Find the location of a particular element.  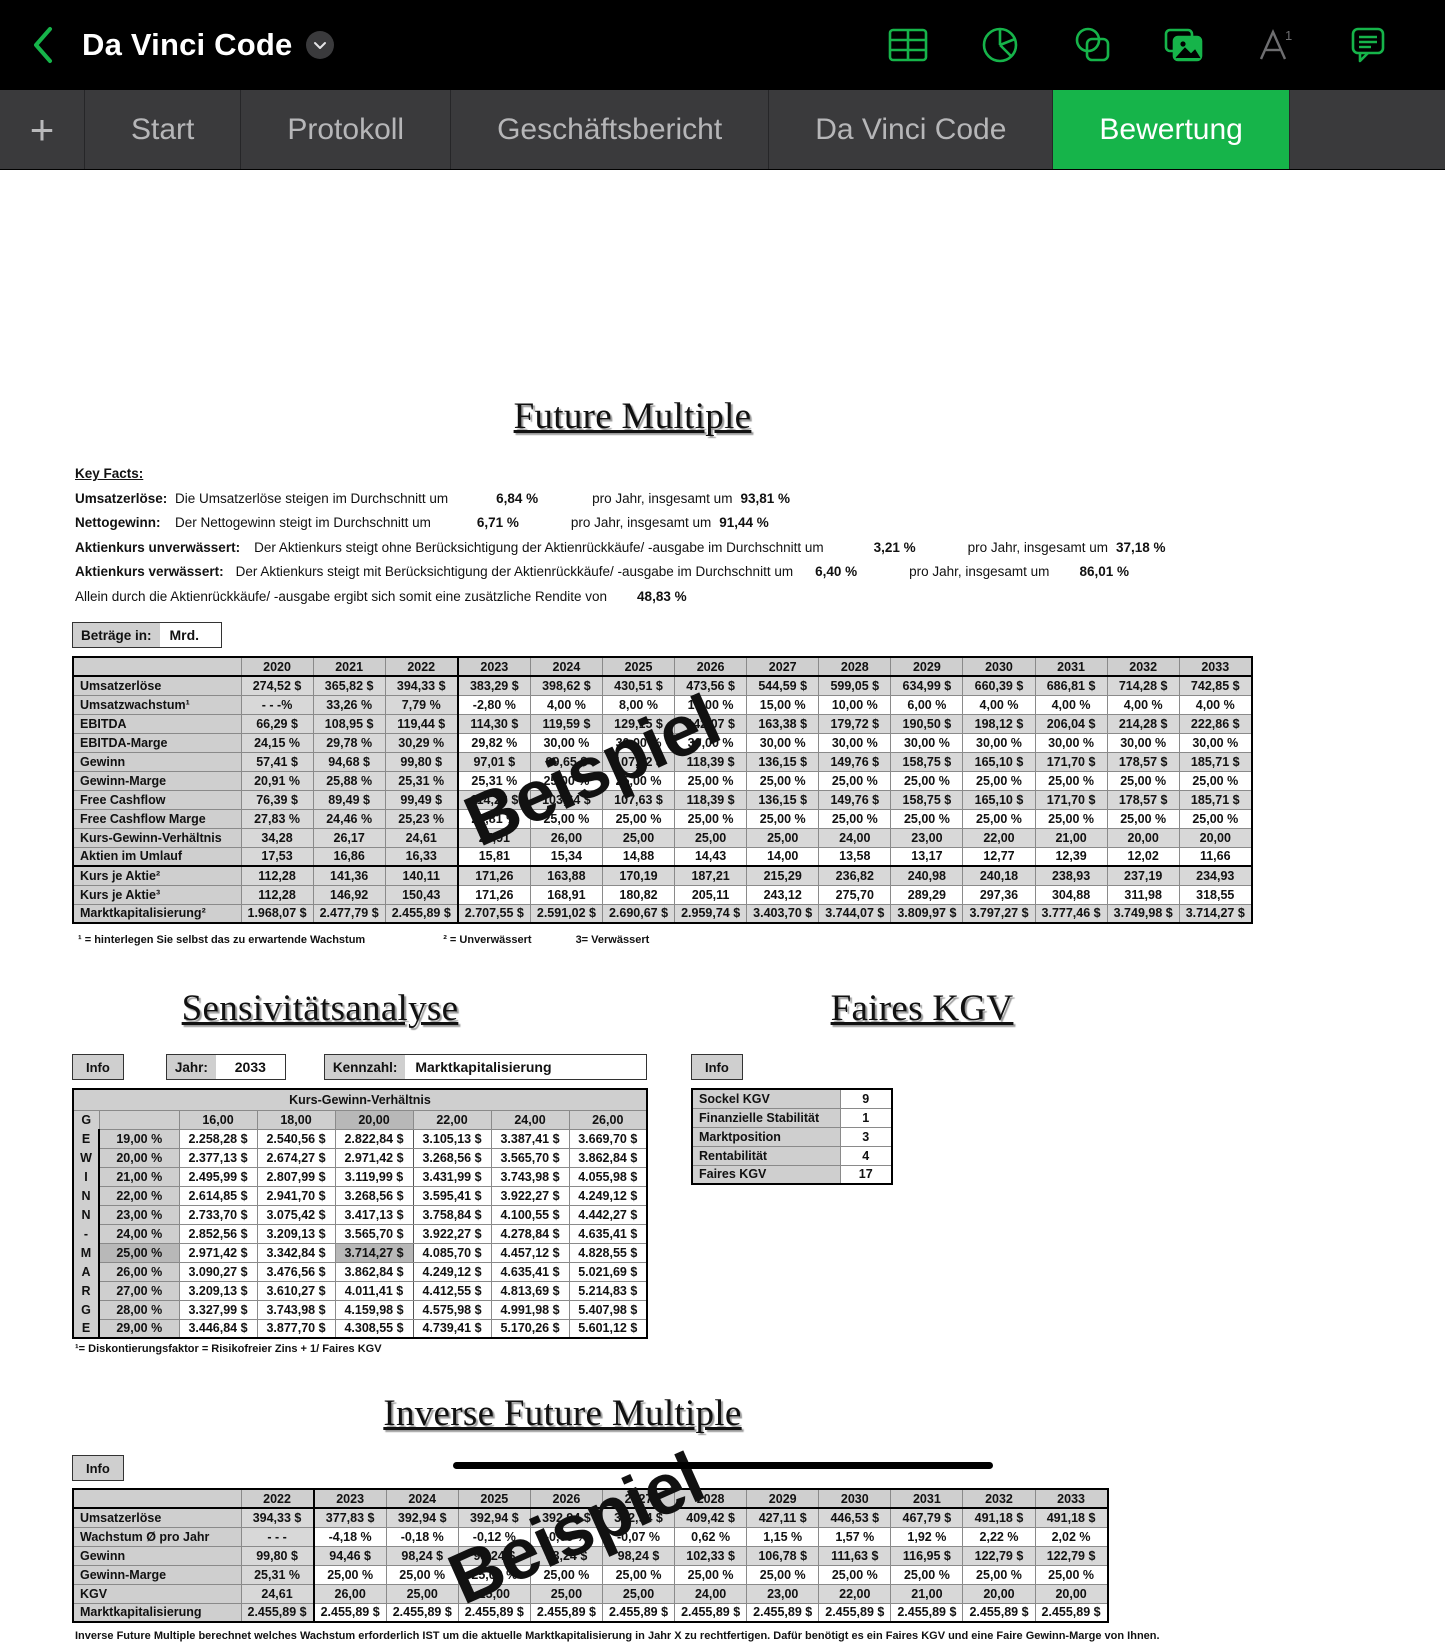

cell-11-8: 275,70 is located at coordinates (855, 894).